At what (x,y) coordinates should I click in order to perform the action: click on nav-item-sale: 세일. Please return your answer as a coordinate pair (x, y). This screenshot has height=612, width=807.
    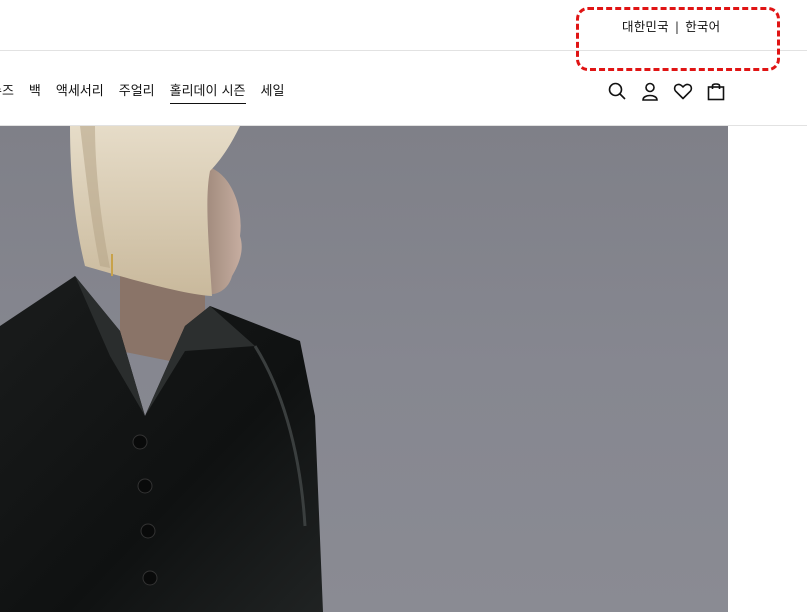
    Looking at the image, I should click on (273, 92).